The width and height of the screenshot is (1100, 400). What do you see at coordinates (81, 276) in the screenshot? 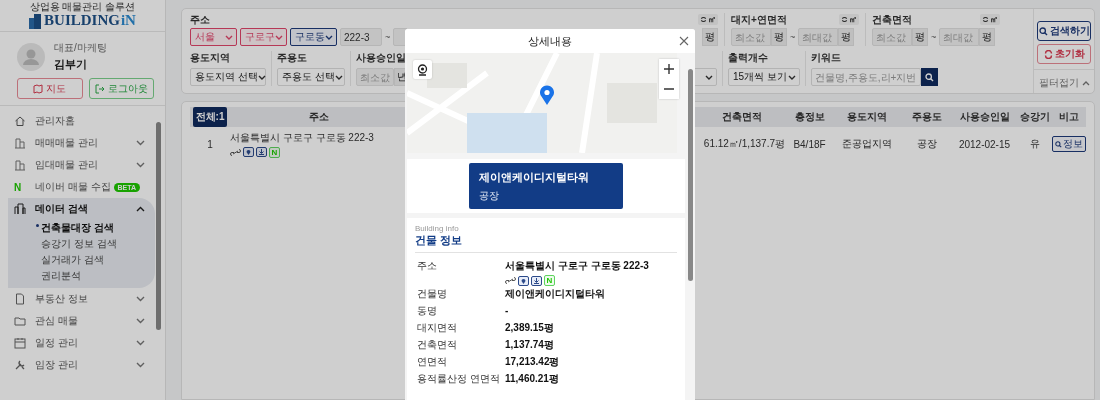
I see `submenu-item: 권리분석` at bounding box center [81, 276].